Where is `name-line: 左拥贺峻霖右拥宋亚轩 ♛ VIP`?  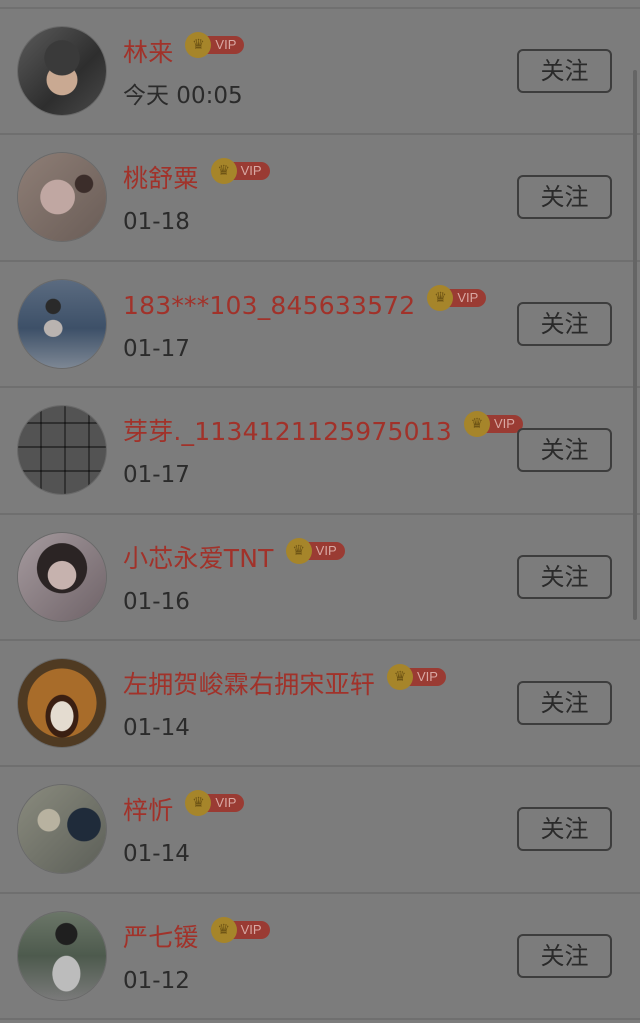
name-line: 左拥贺峻霖右拥宋亚轩 ♛ VIP is located at coordinates (331, 683).